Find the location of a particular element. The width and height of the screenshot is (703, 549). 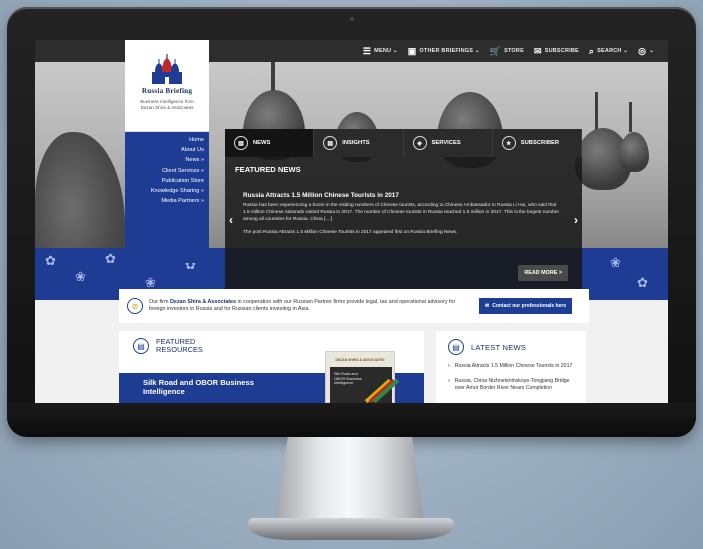

tab-subscriber-label: SUBSCRIBER is located at coordinates (540, 143).